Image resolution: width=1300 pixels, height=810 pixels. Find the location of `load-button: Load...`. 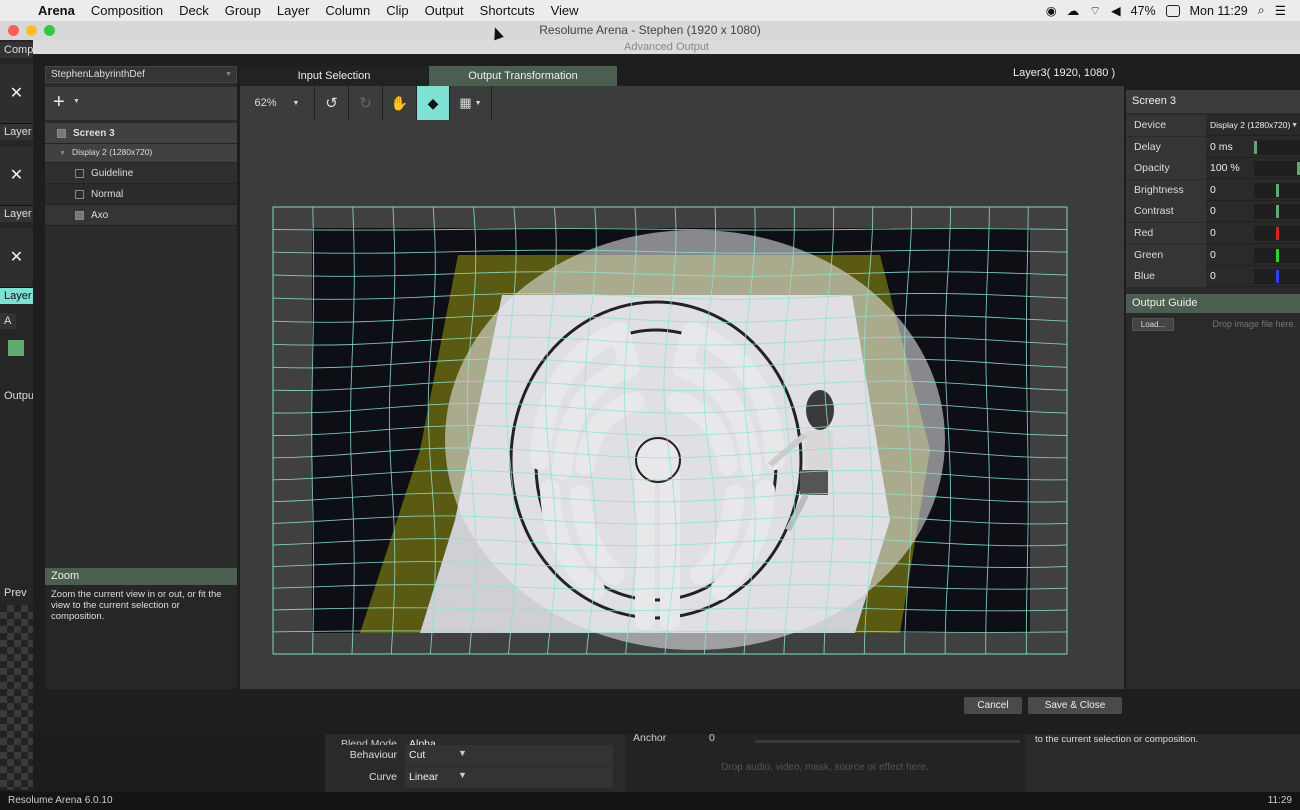

load-button: Load... is located at coordinates (1153, 324).